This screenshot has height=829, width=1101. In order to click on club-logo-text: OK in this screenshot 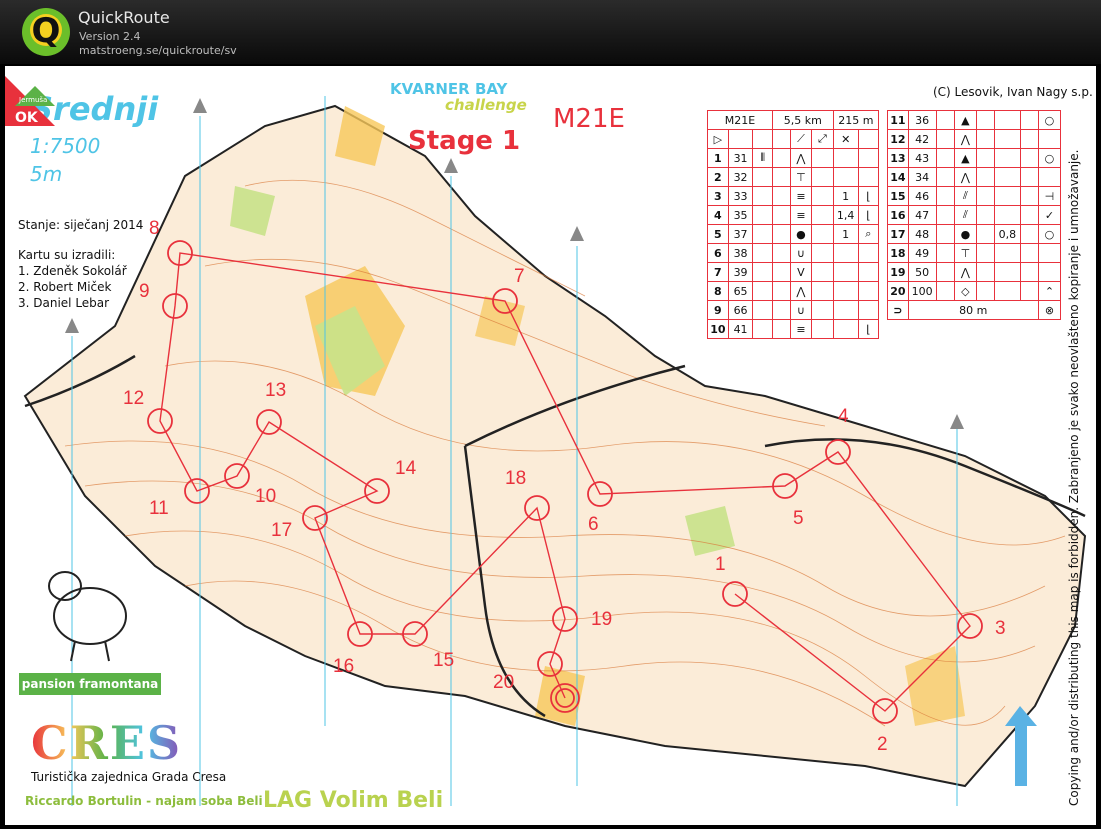, I will do `click(27, 118)`.